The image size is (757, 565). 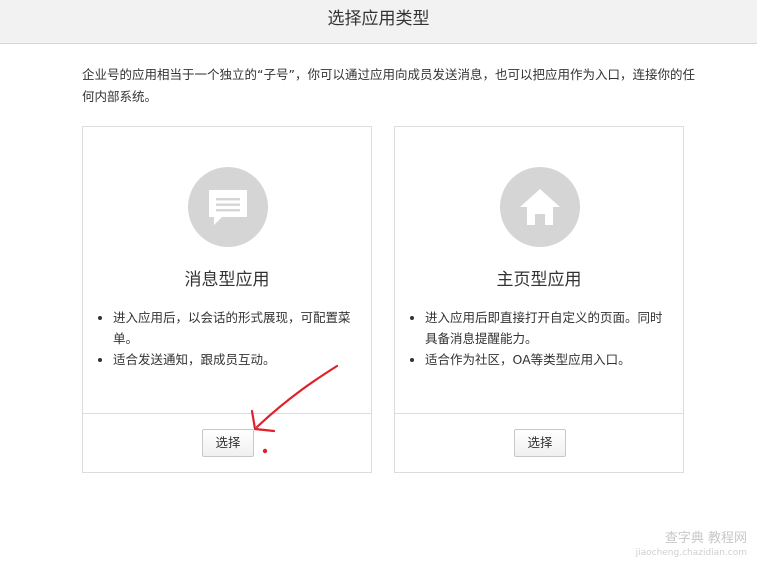 What do you see at coordinates (691, 553) in the screenshot?
I see `watermark-url: jiaocheng.chazidian.com` at bounding box center [691, 553].